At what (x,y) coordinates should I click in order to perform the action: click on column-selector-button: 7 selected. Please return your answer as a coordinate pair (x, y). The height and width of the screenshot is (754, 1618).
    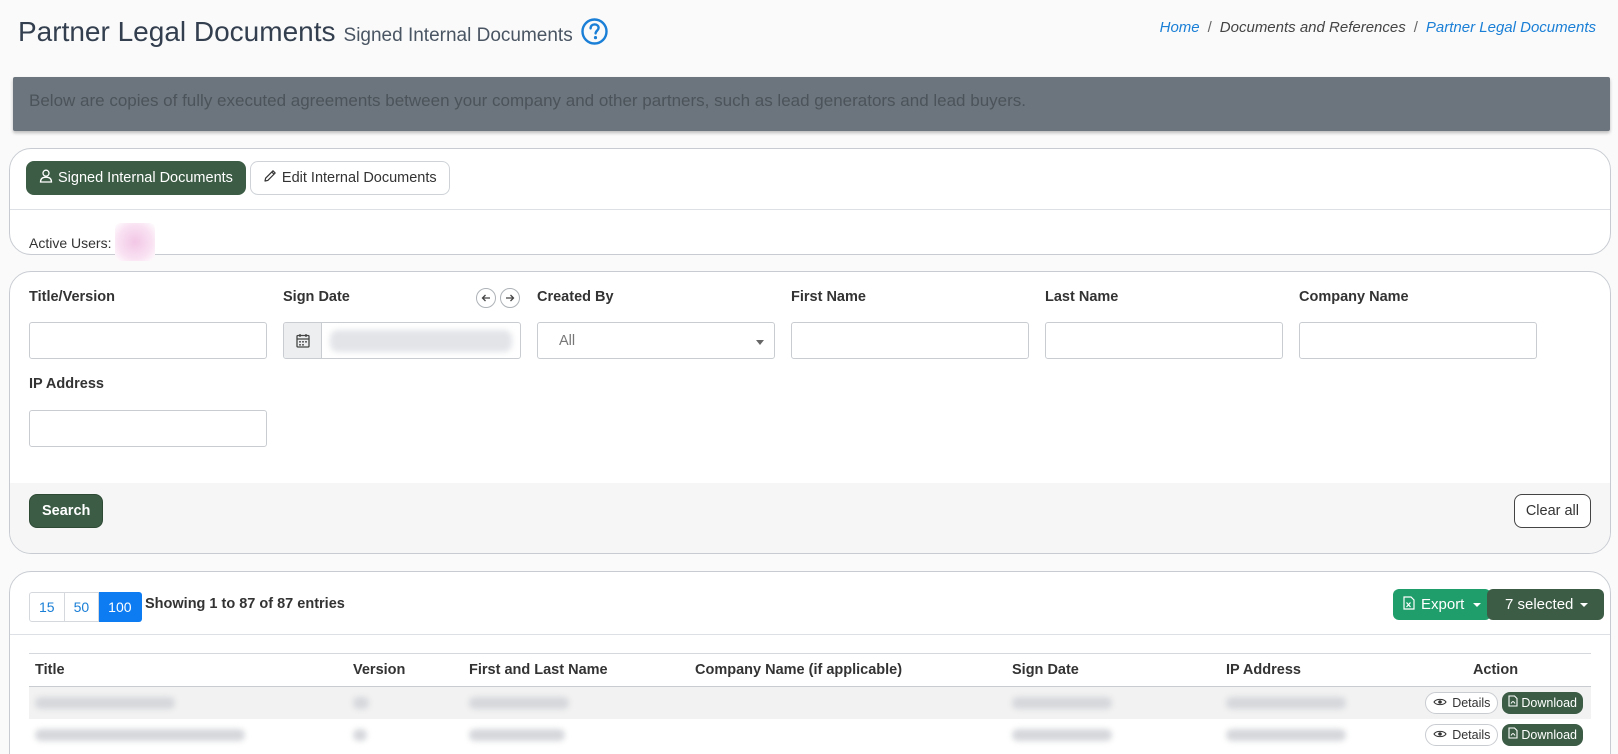
    Looking at the image, I should click on (1546, 604).